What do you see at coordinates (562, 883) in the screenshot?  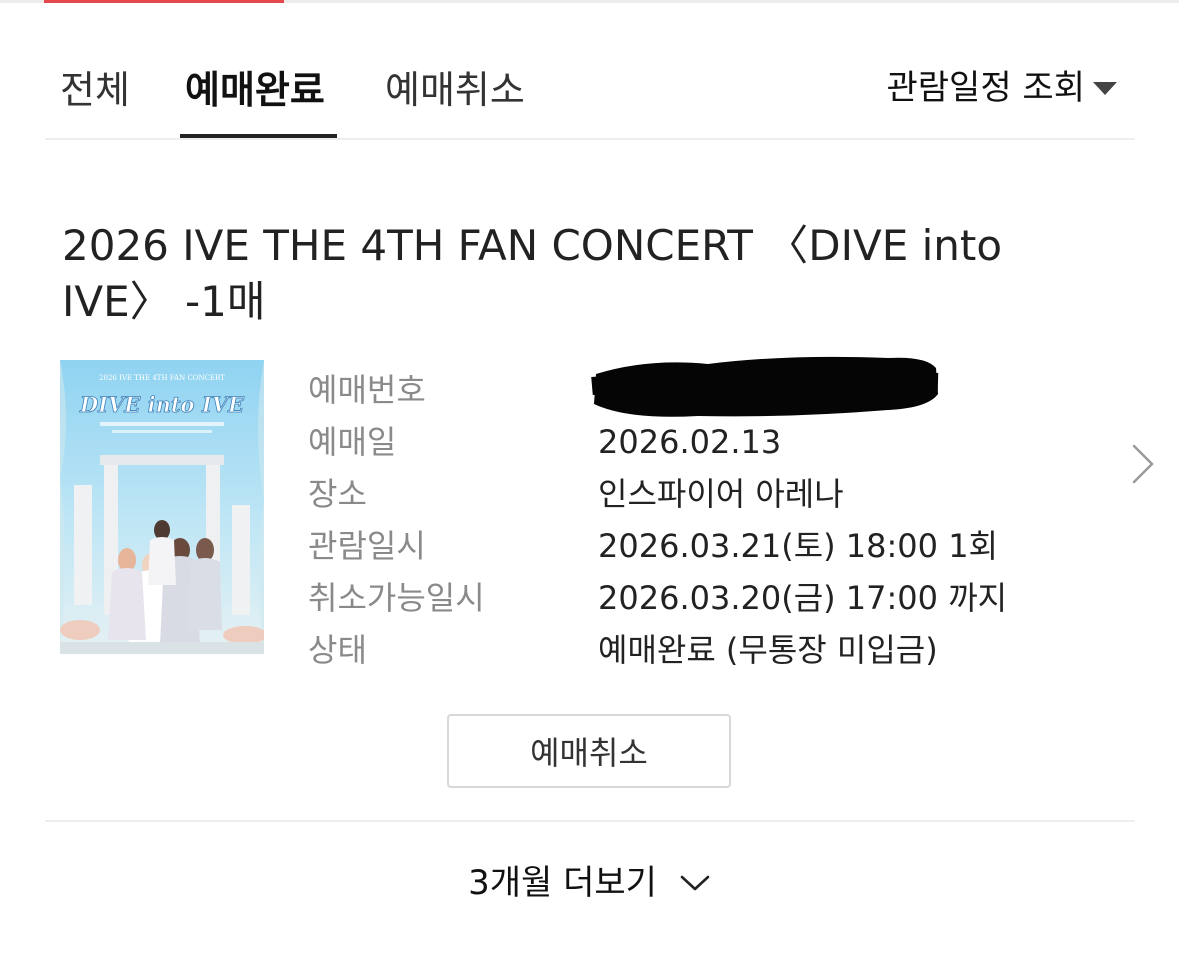 I see `show-more-label: 3개월 더보기` at bounding box center [562, 883].